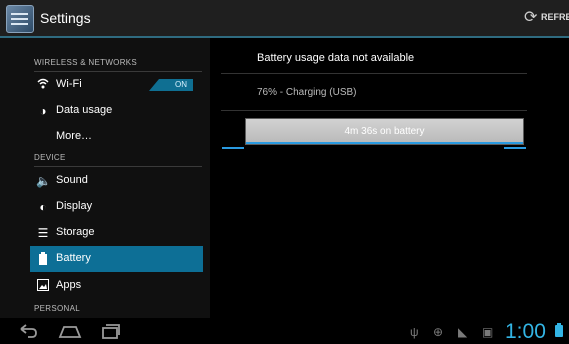 The width and height of the screenshot is (569, 344). I want to click on battery-main-title: Battery usage data not available, so click(336, 58).